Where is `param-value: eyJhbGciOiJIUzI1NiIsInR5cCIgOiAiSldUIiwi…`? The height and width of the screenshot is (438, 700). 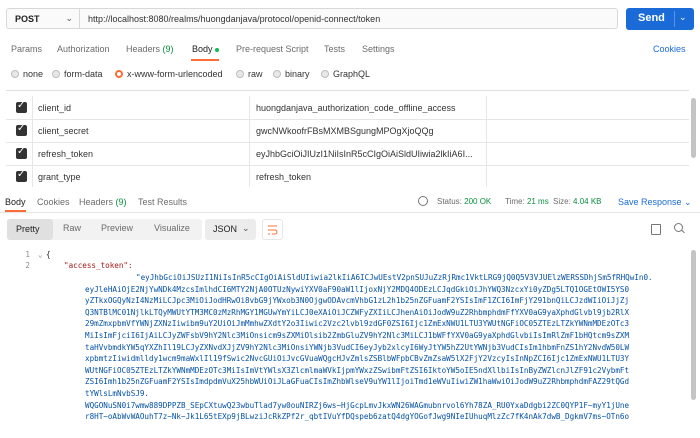
param-value: eyJhbGciOiJIUzI1NiIsInR5cCIgOiAiSldUIiwi… is located at coordinates (368, 154).